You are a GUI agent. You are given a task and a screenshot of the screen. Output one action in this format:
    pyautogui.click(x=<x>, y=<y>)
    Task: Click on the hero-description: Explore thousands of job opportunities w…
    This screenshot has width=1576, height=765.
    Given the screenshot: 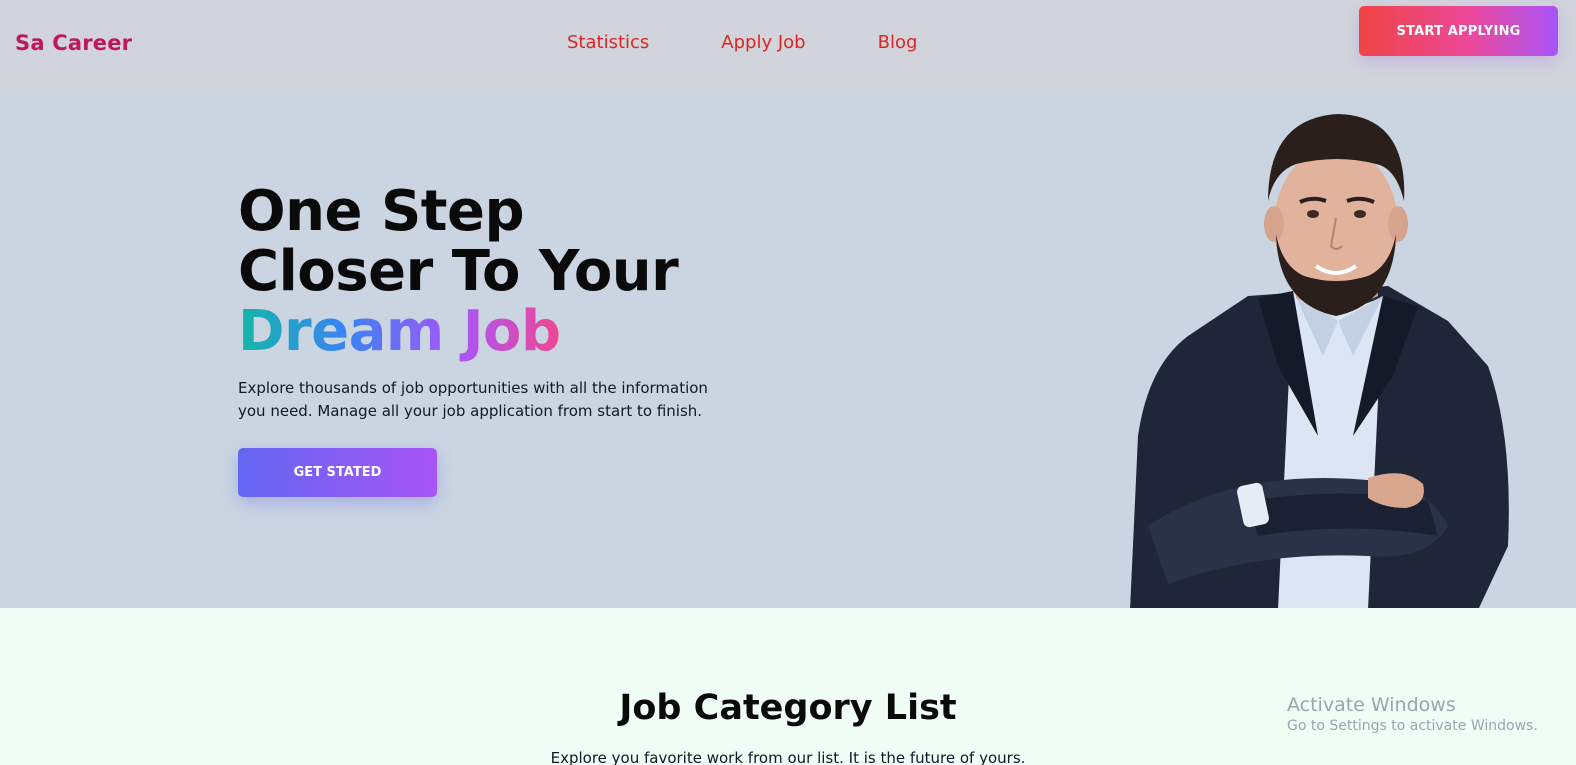 What is the action you would take?
    pyautogui.click(x=473, y=399)
    